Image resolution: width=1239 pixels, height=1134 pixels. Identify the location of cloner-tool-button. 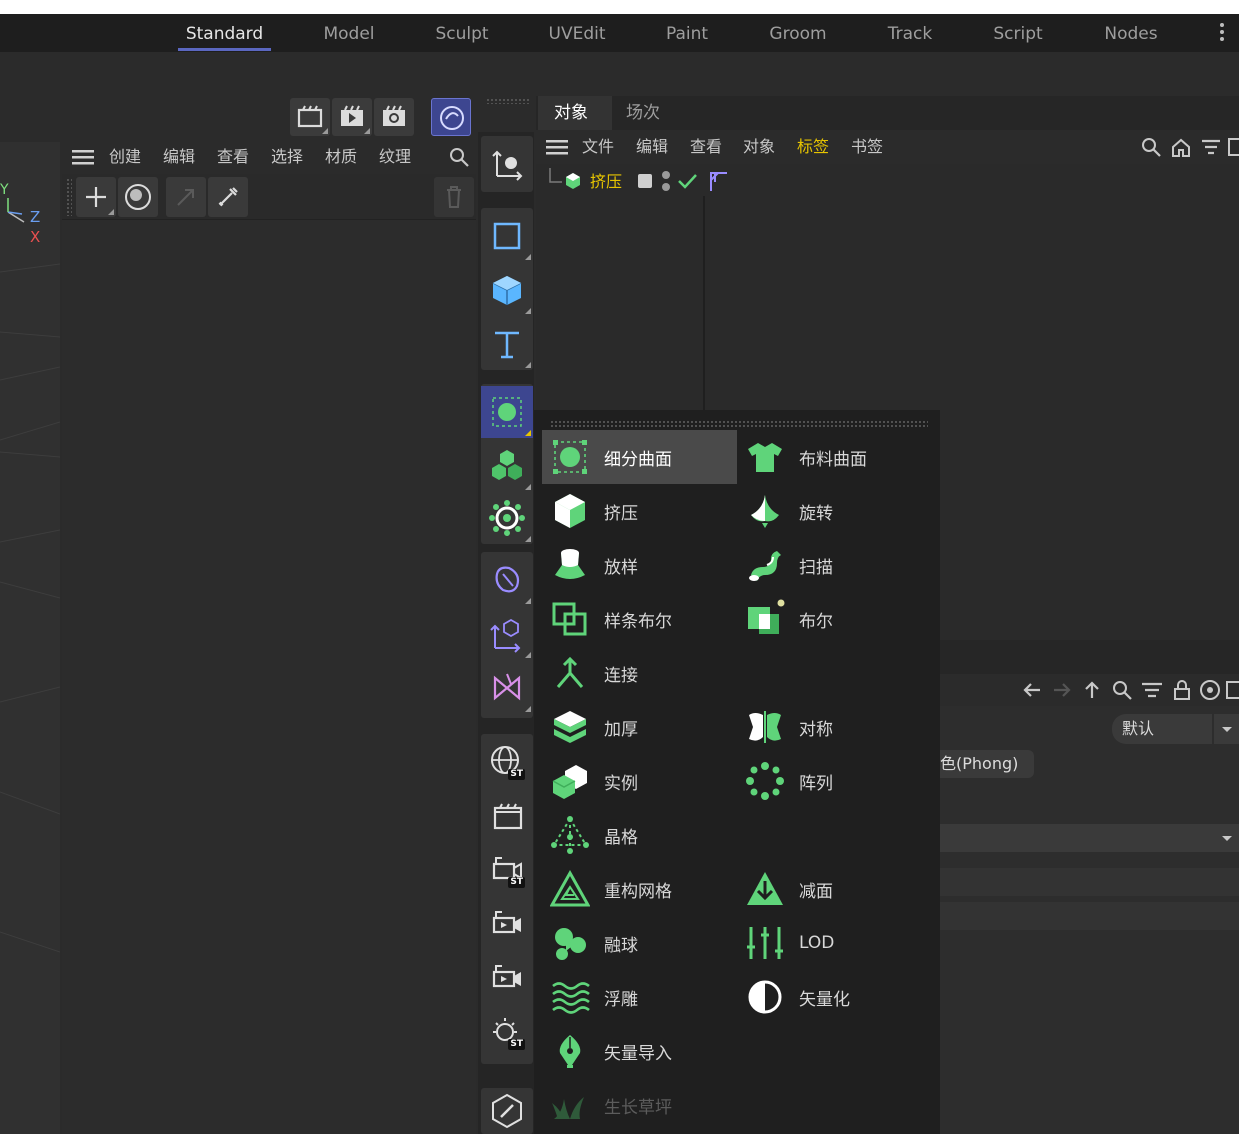
(507, 466).